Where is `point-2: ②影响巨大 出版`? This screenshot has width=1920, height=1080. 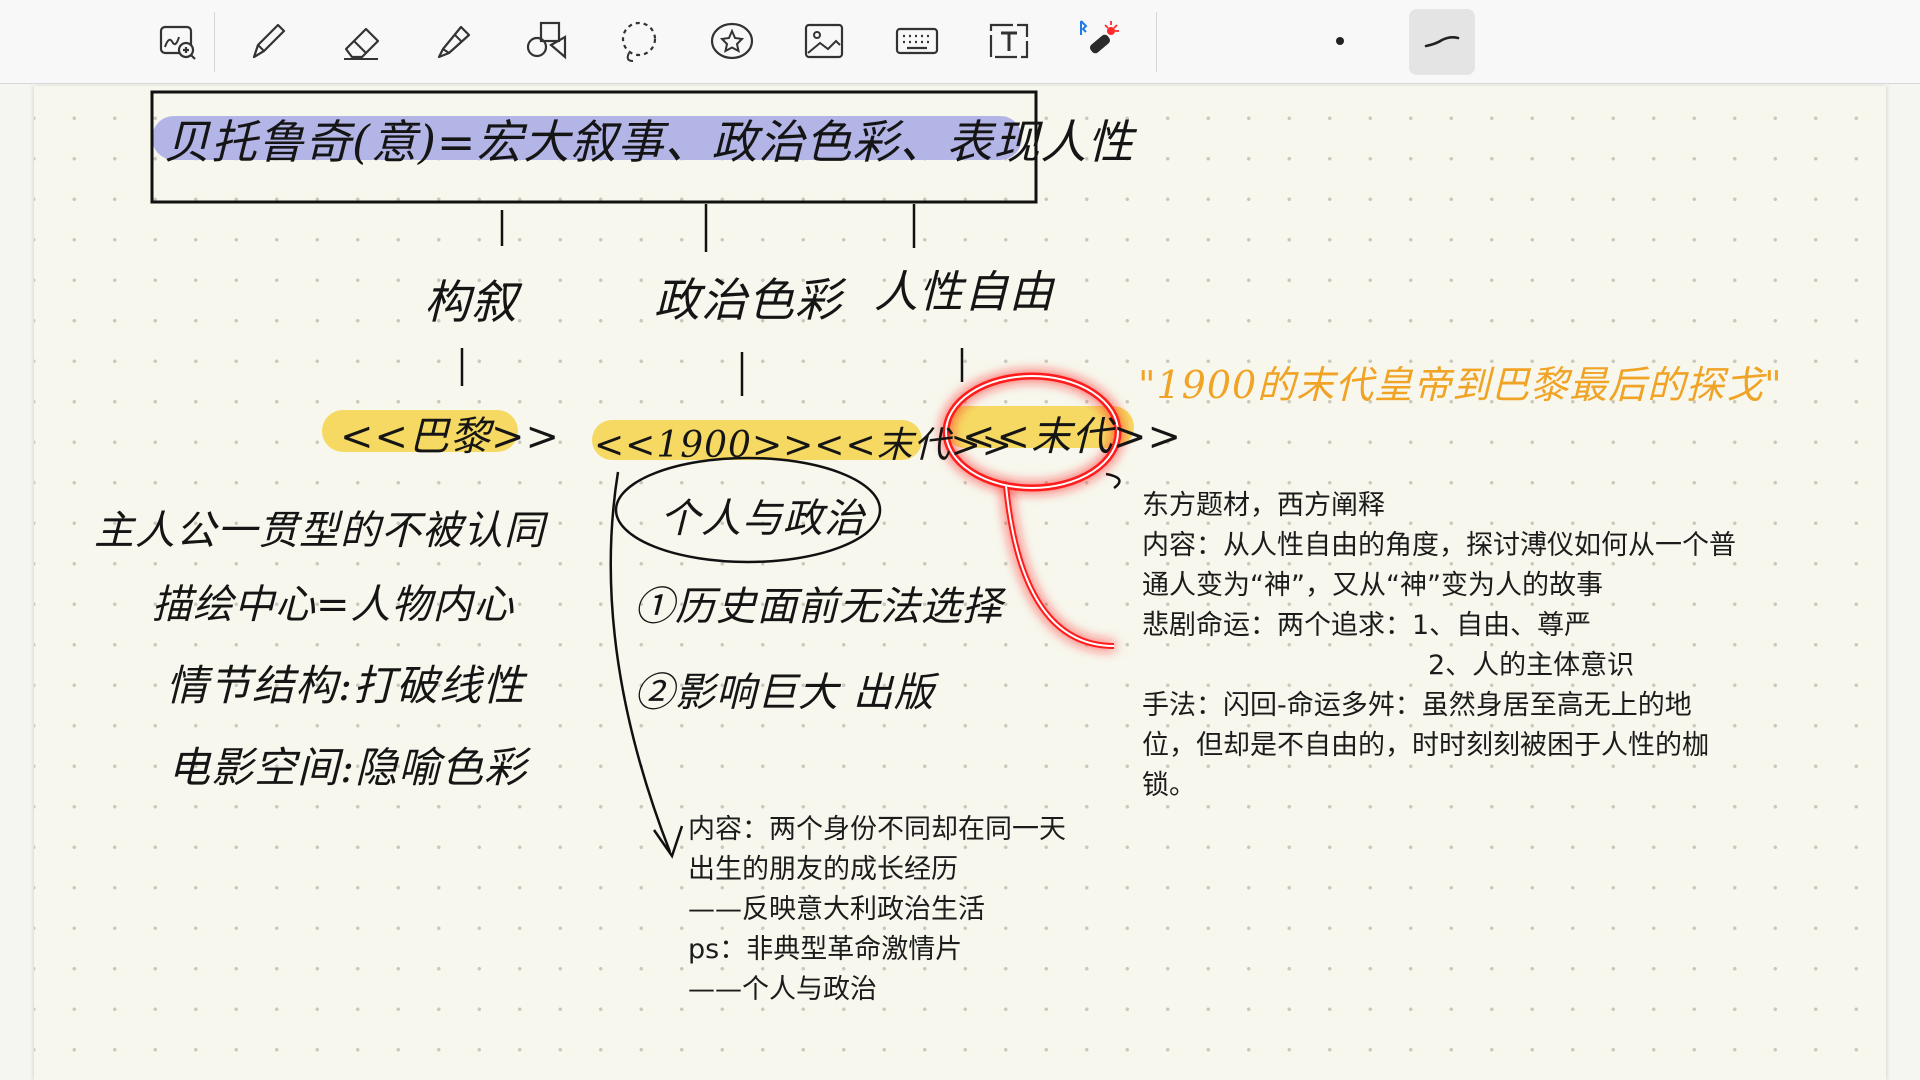 point-2: ②影响巨大 出版 is located at coordinates (784, 693).